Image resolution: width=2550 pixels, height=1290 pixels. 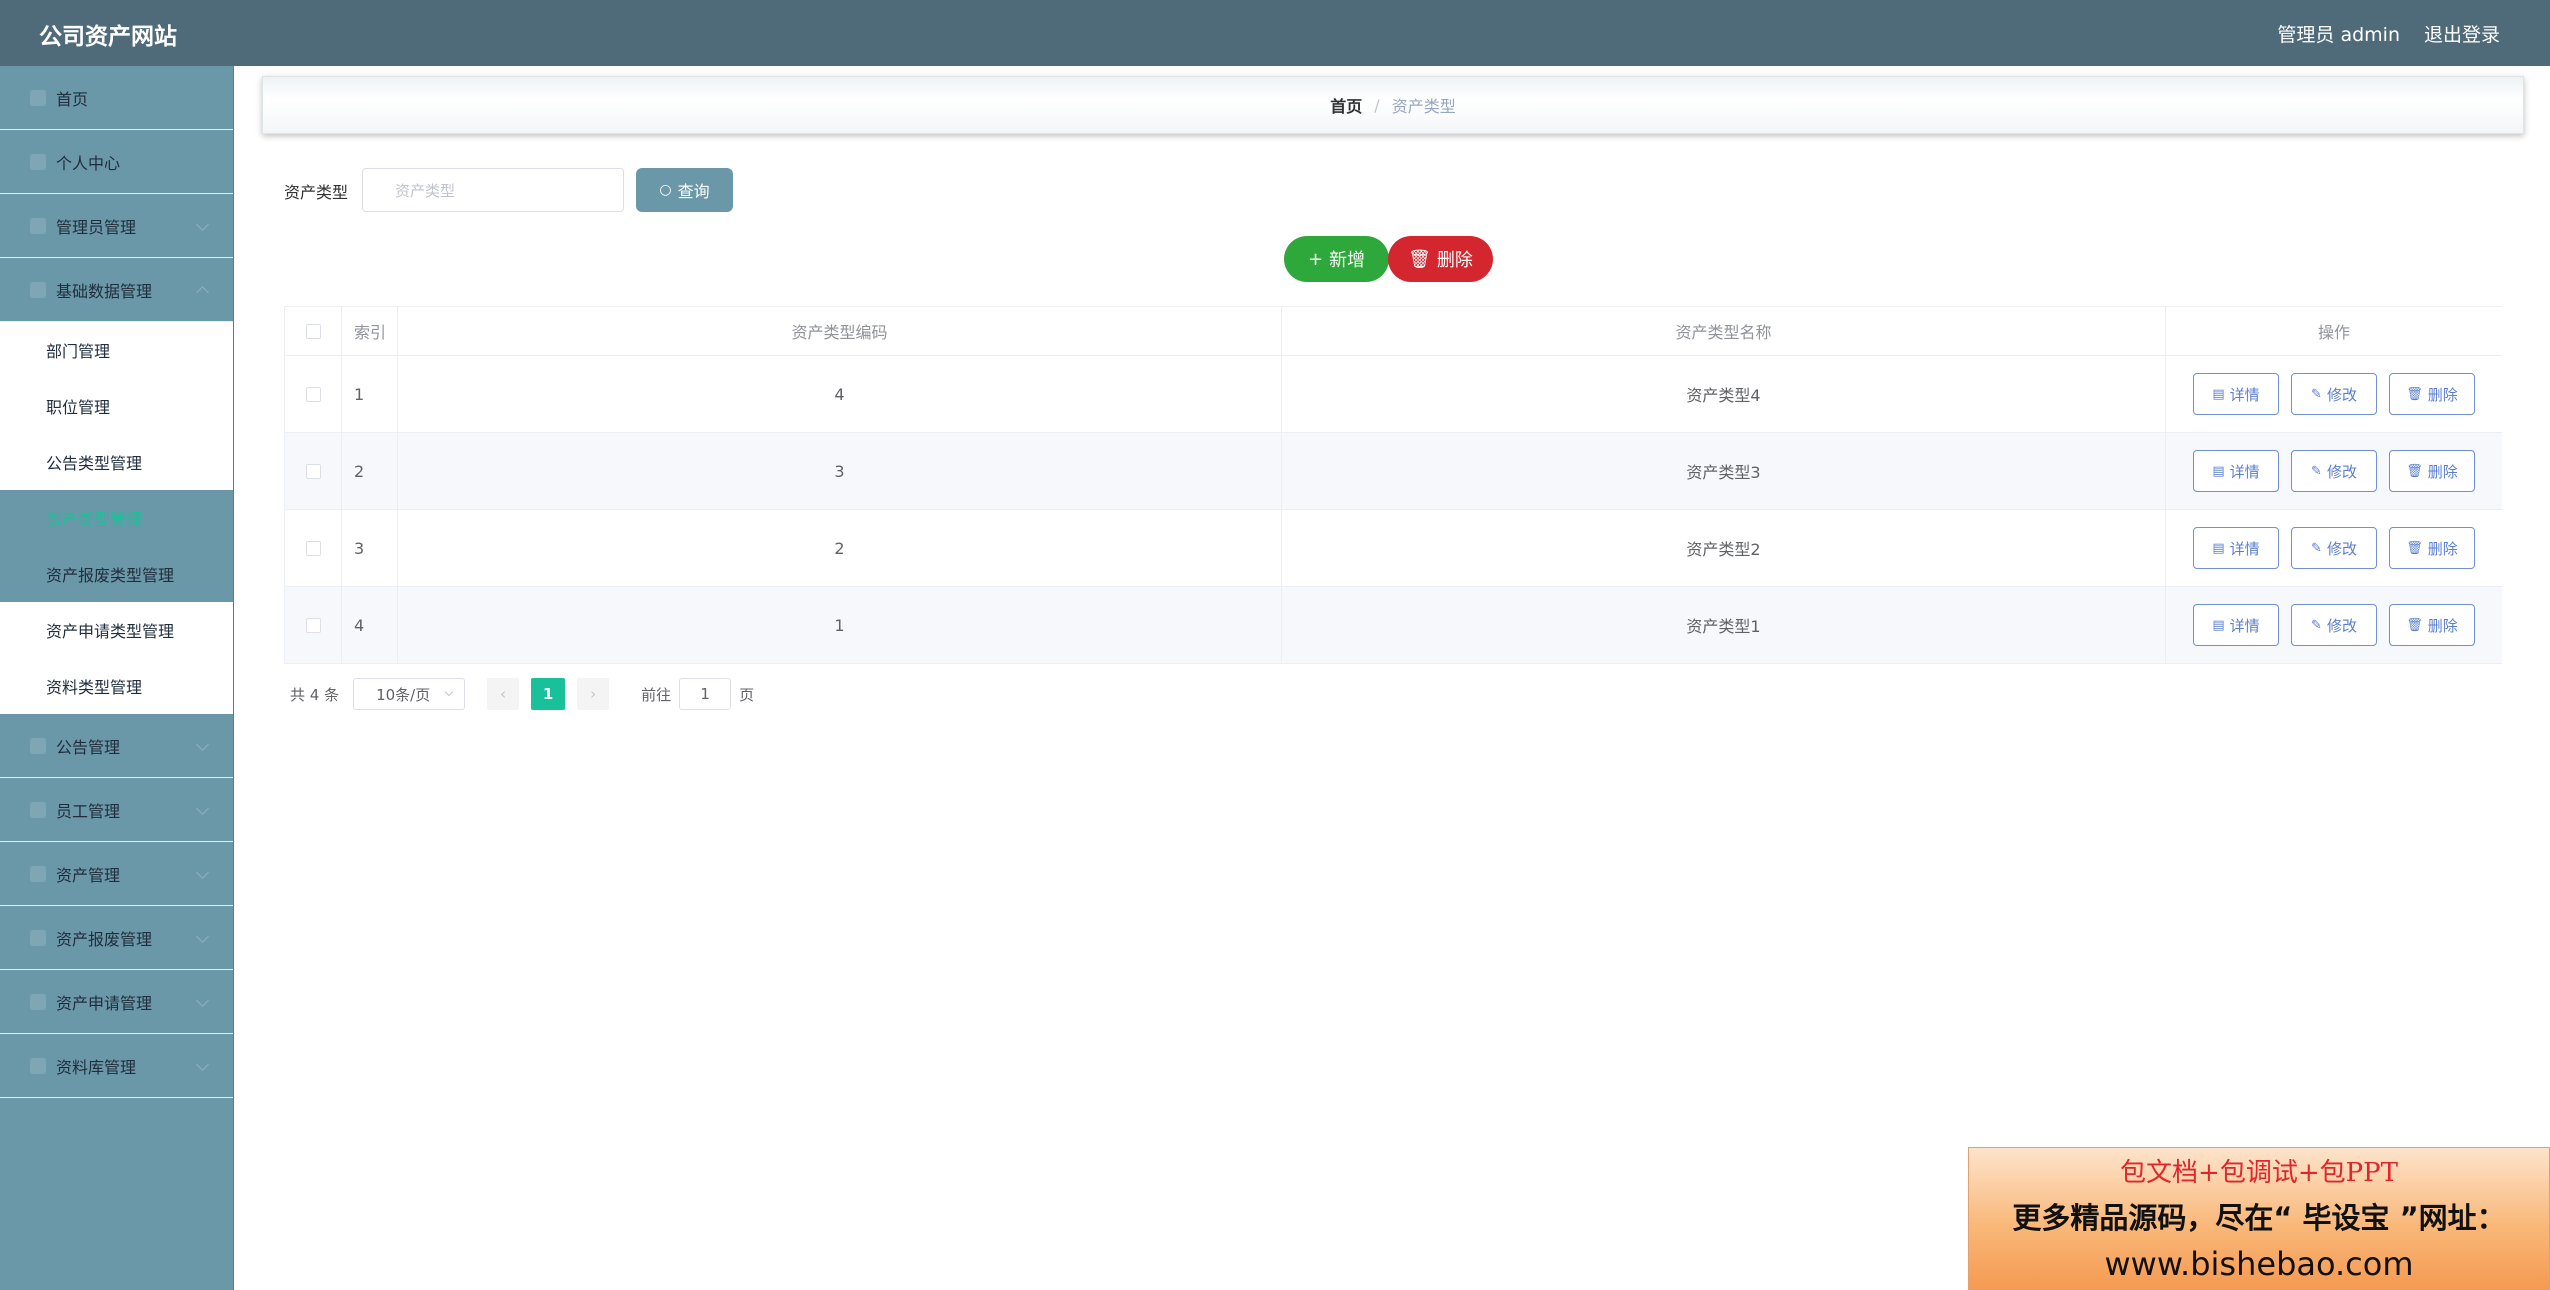 I want to click on page-size-value: 10条/页, so click(x=403, y=694).